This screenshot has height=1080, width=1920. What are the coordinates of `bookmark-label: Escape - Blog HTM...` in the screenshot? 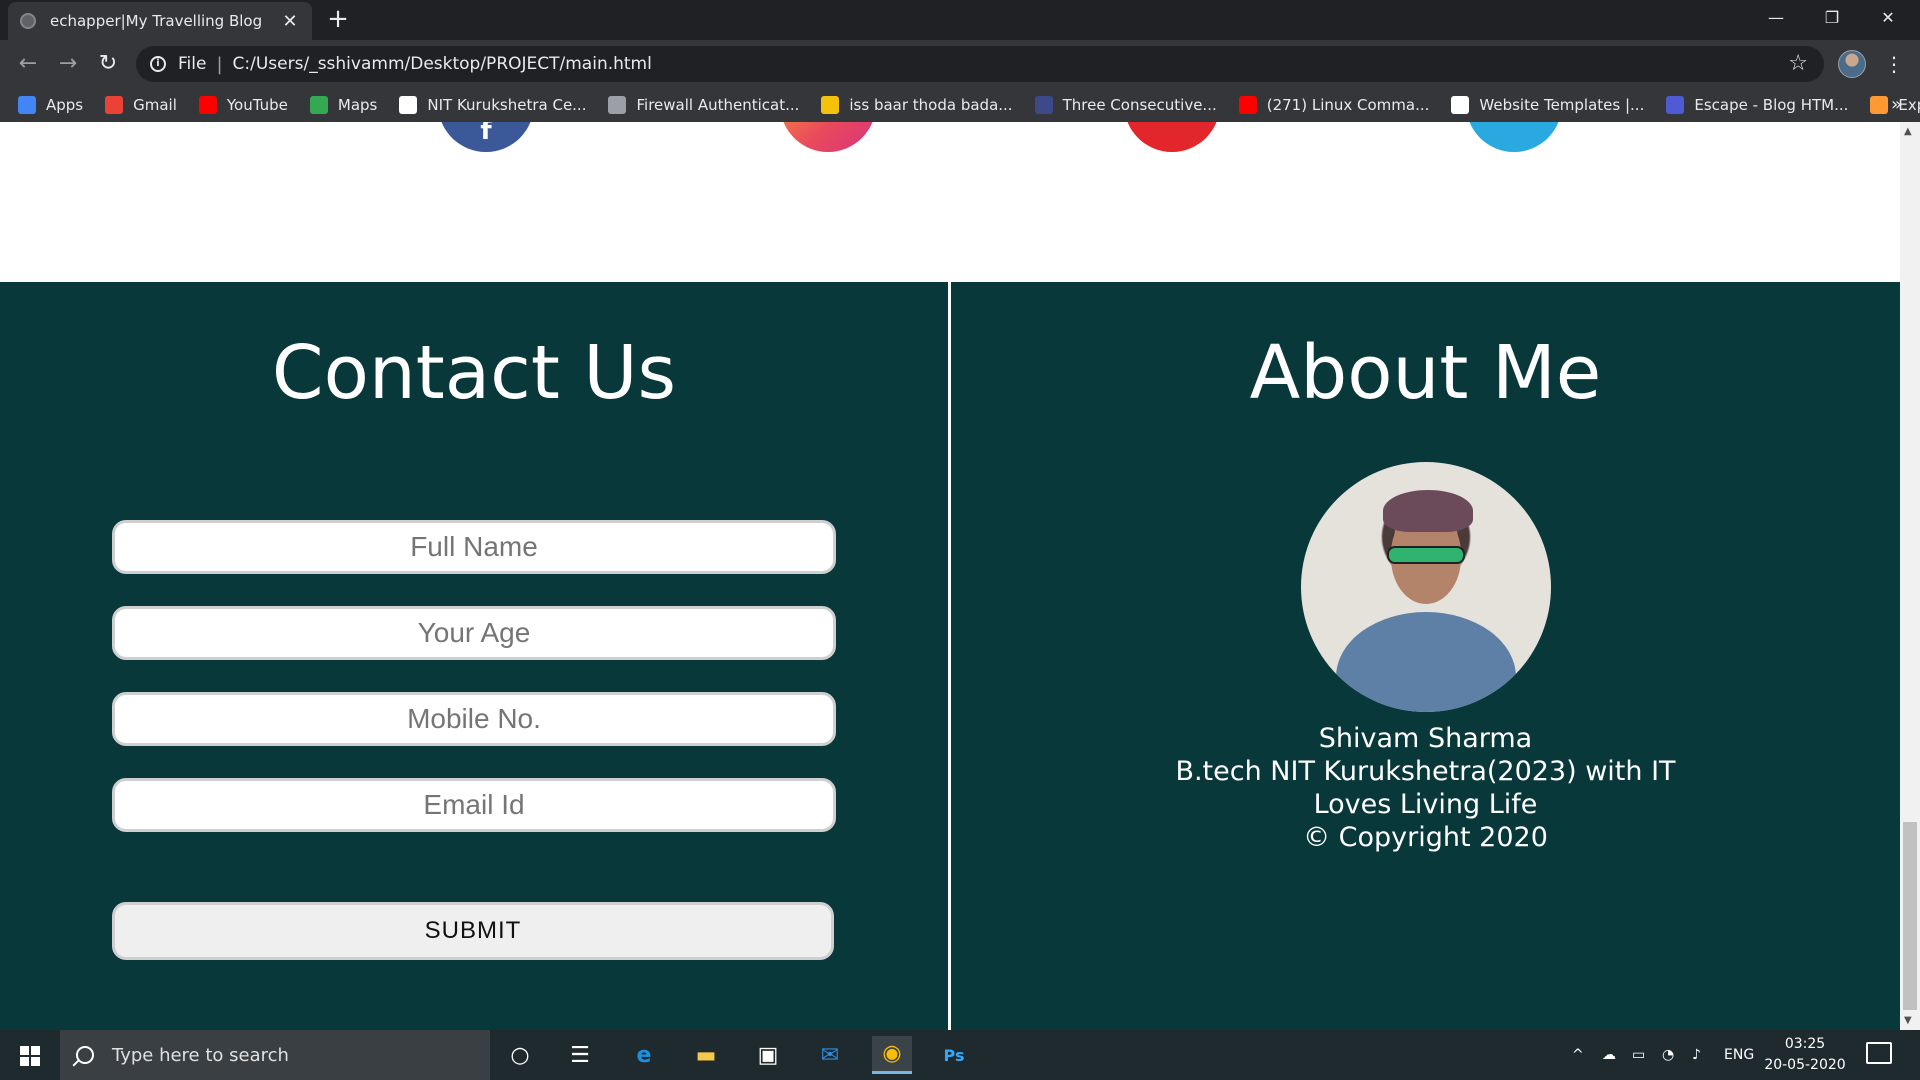 It's located at (1771, 105).